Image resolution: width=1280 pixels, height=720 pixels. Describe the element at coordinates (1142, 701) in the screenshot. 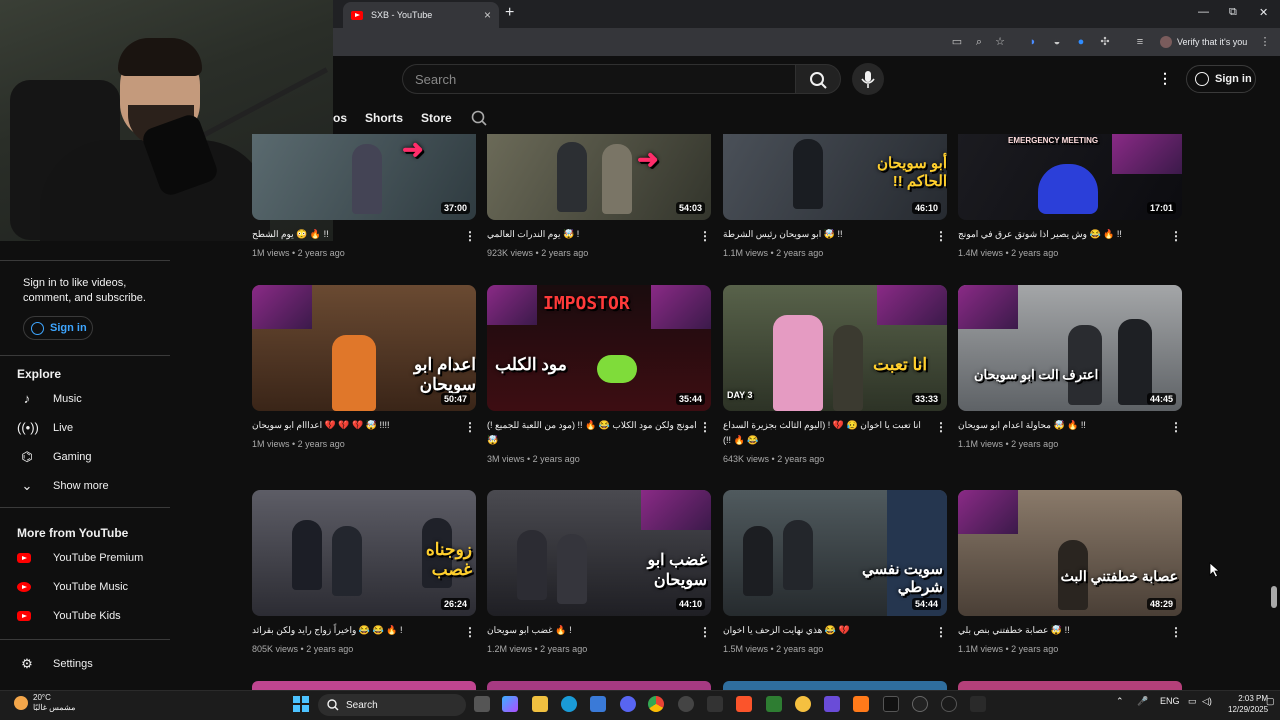

I see `microphone-icon: 🎤` at that location.